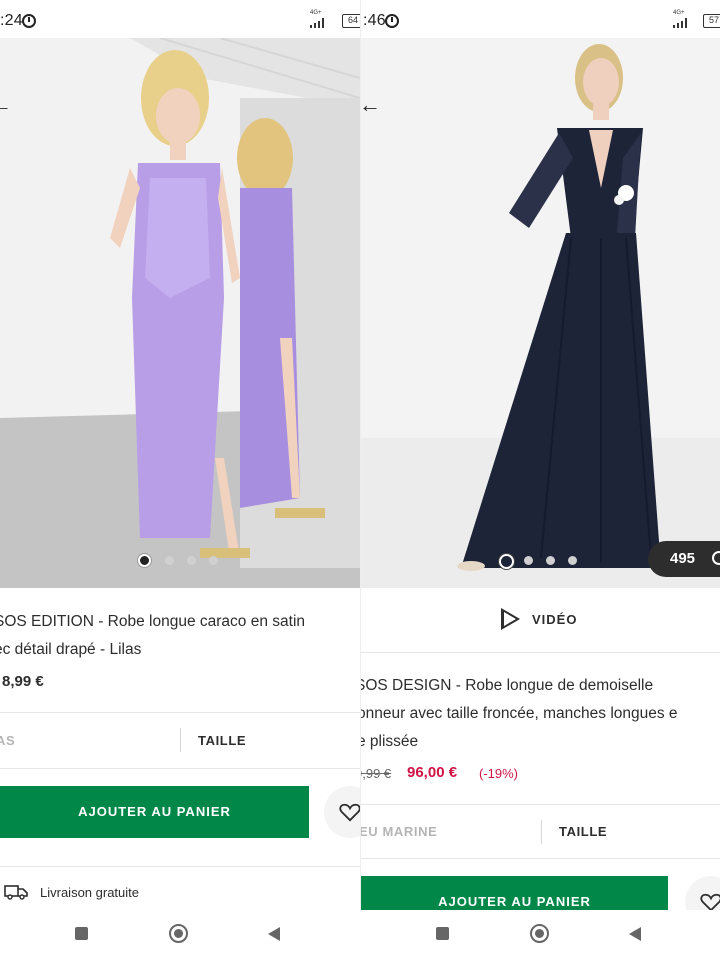 Image resolution: width=720 pixels, height=959 pixels. What do you see at coordinates (389, 741) in the screenshot?
I see `product-title-line-3: e plissée` at bounding box center [389, 741].